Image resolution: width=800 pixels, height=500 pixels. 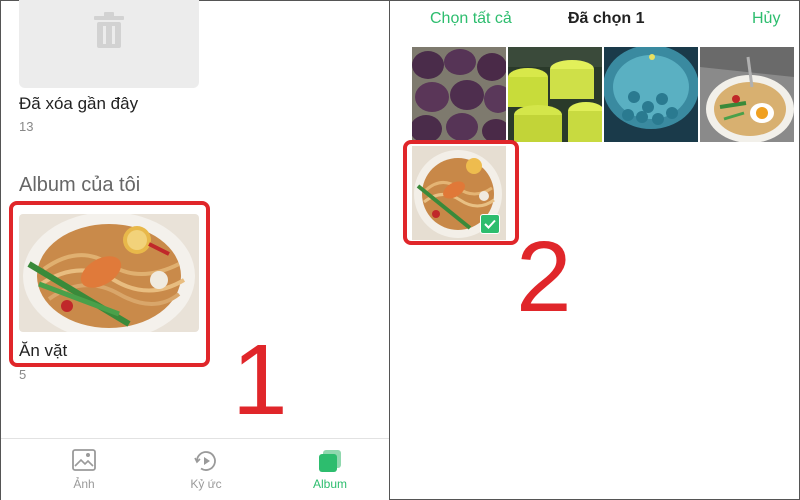 I want to click on nav-label-memories: Kỷ ức, so click(x=206, y=484).